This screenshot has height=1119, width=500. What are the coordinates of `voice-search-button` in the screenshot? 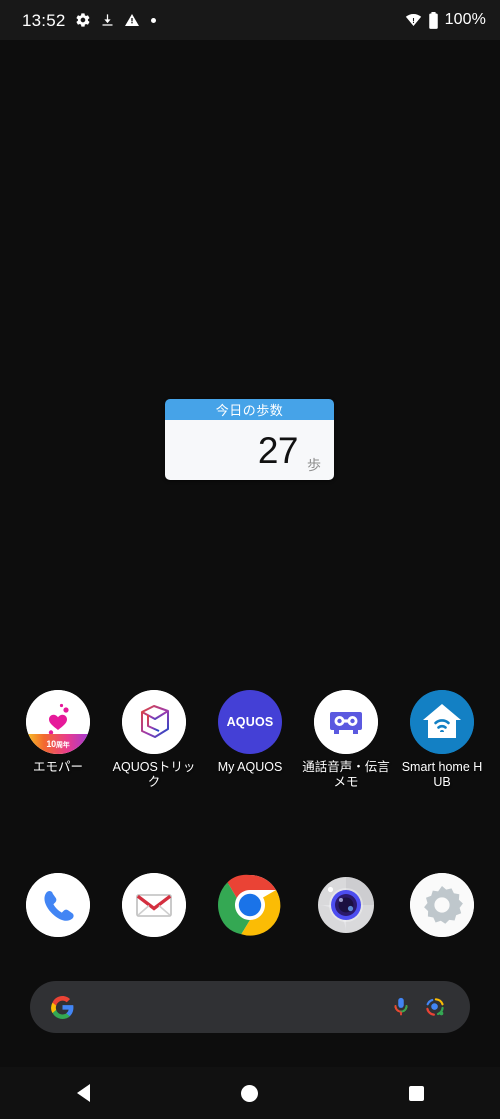 It's located at (401, 1007).